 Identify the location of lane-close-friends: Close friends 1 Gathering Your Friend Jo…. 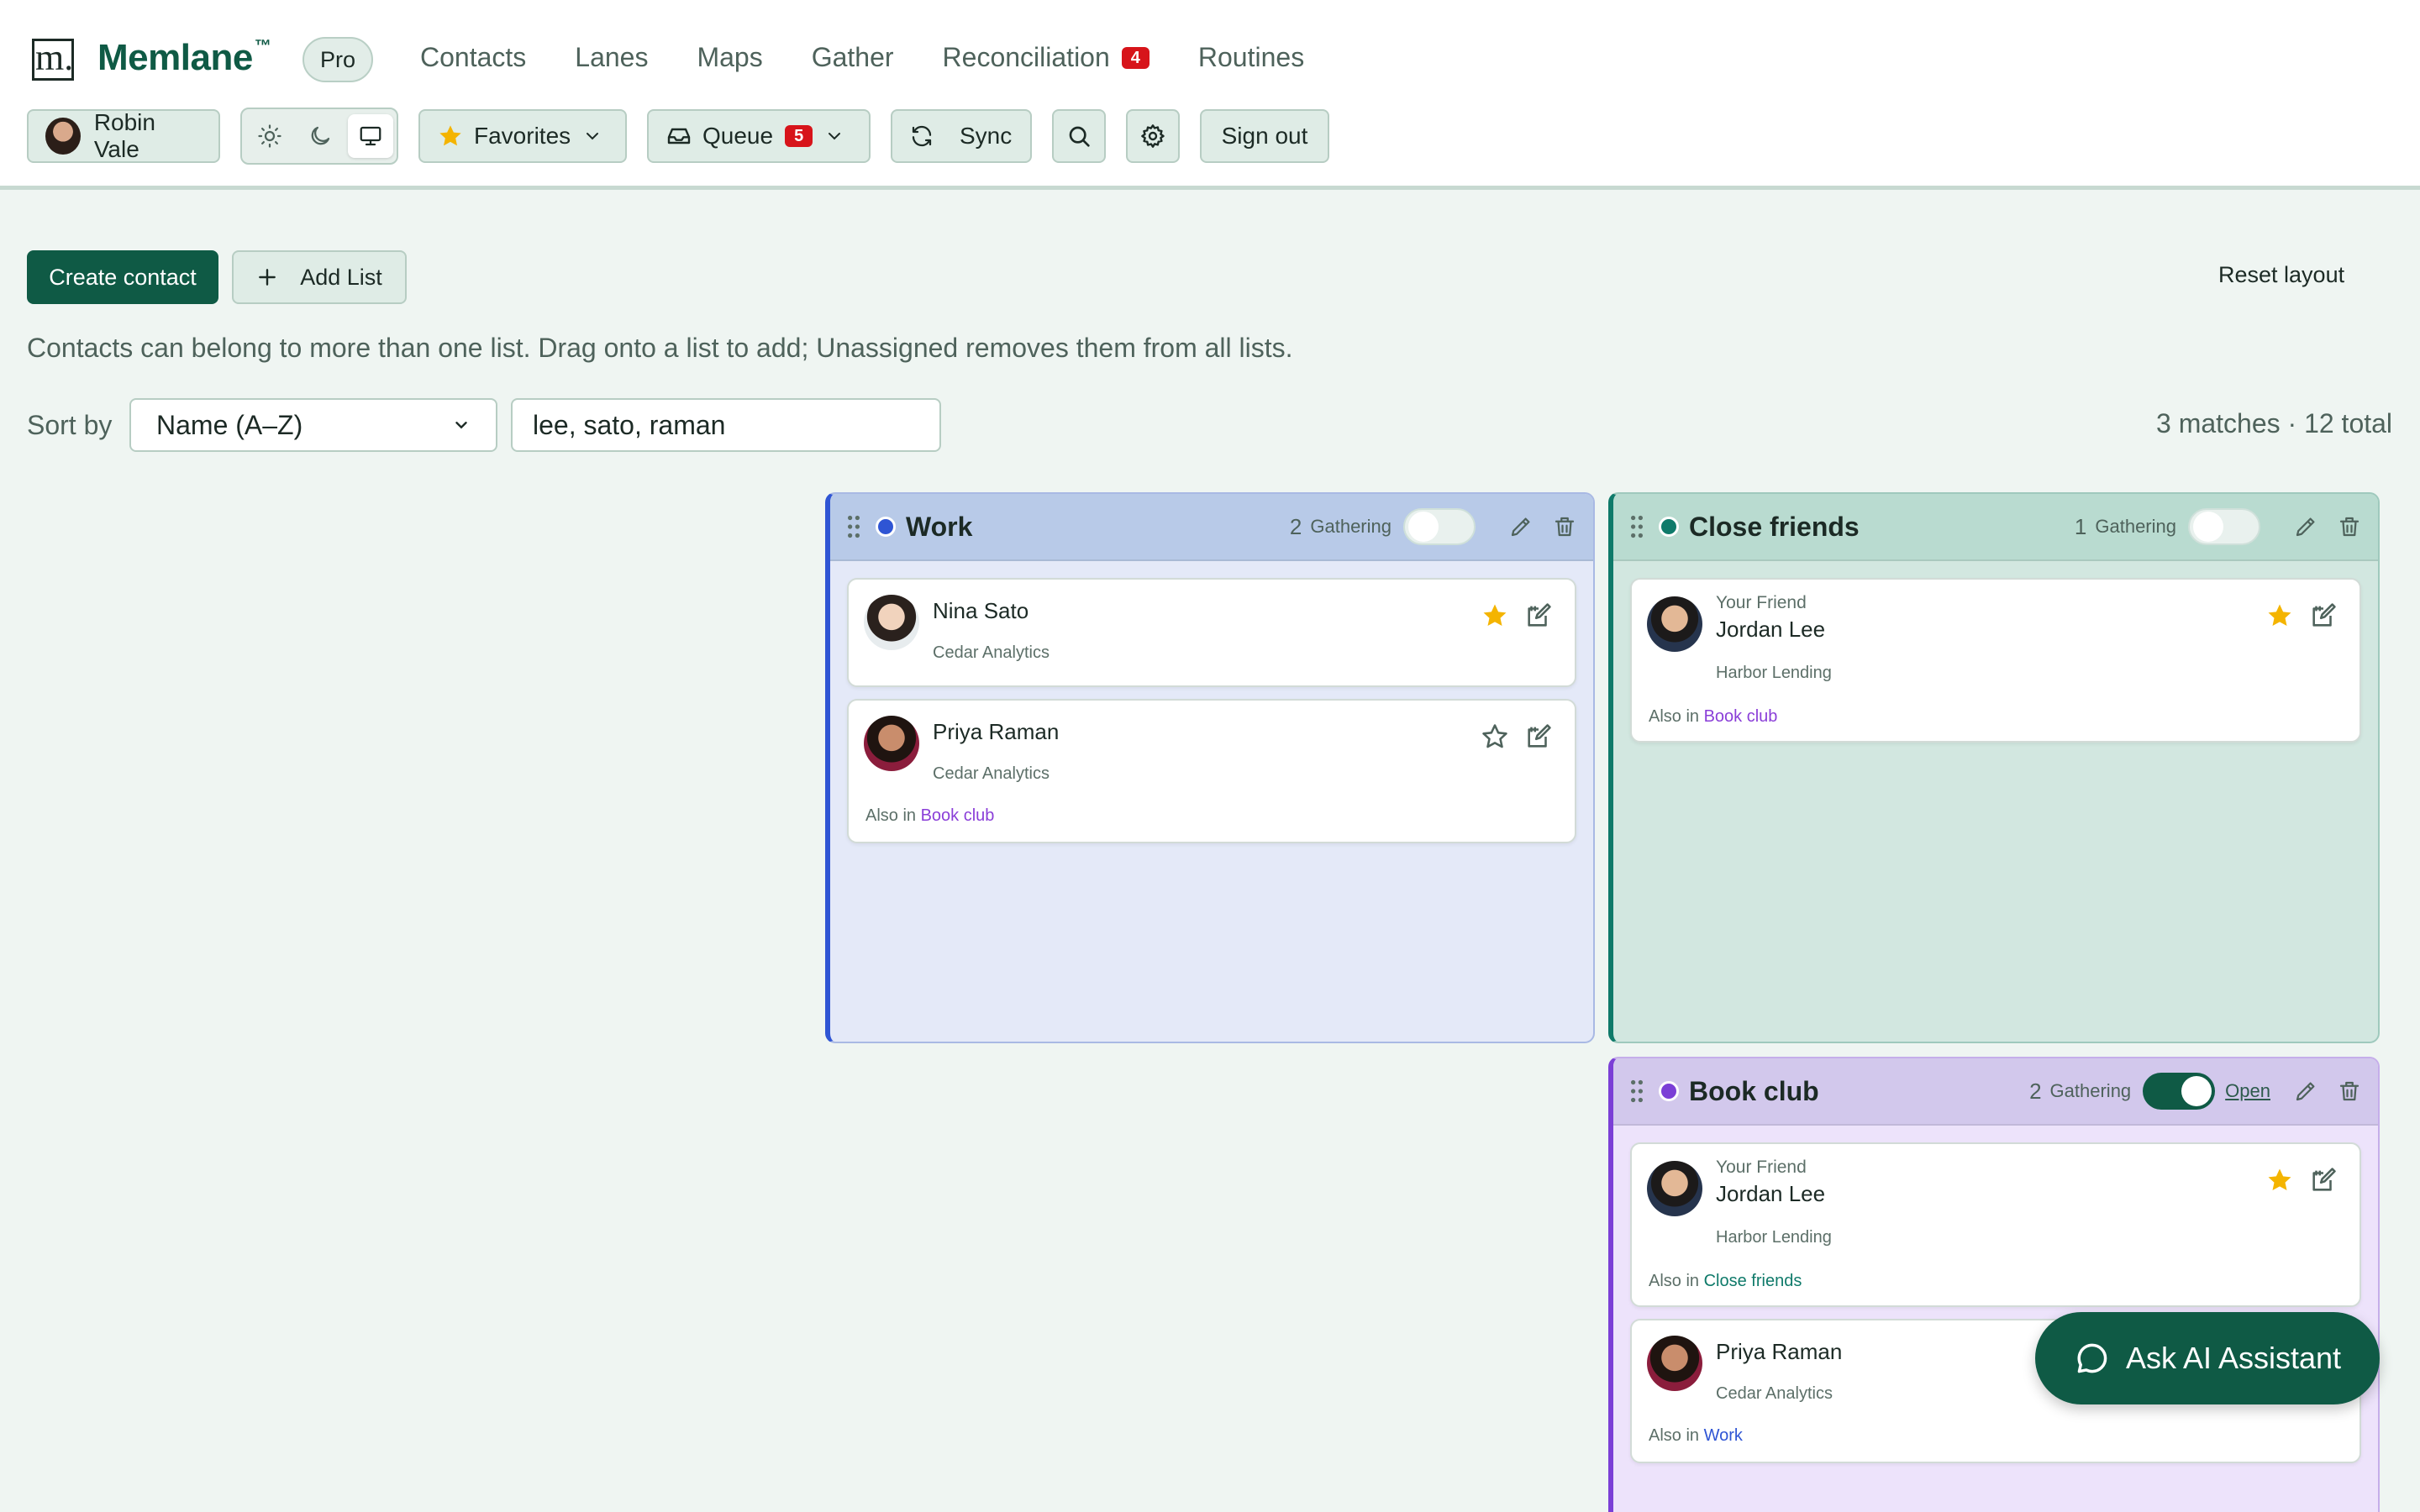
(1994, 767).